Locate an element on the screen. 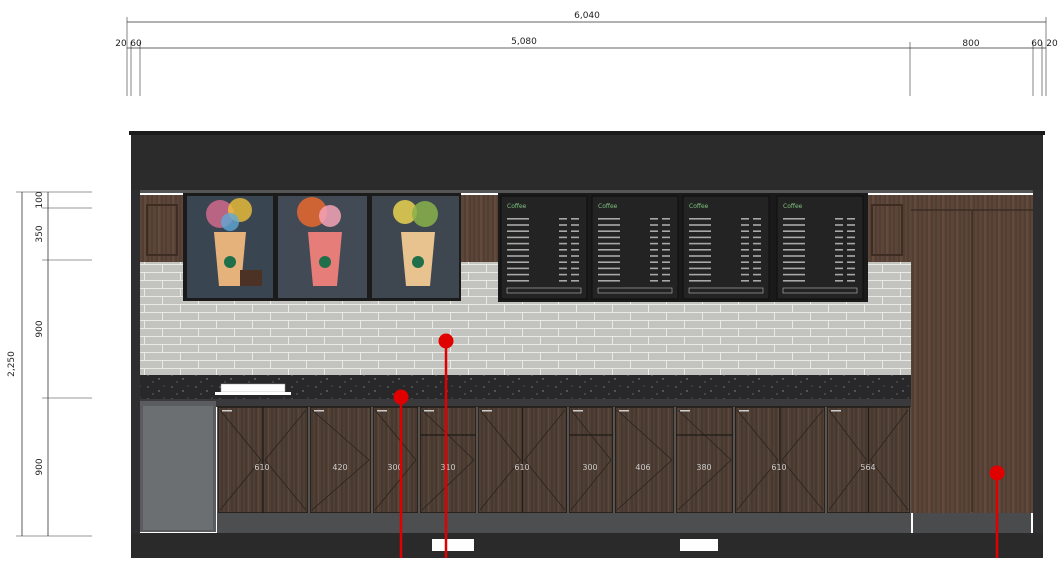 This screenshot has width=1059, height=562. dim-left-a: 20 is located at coordinates (121, 44).